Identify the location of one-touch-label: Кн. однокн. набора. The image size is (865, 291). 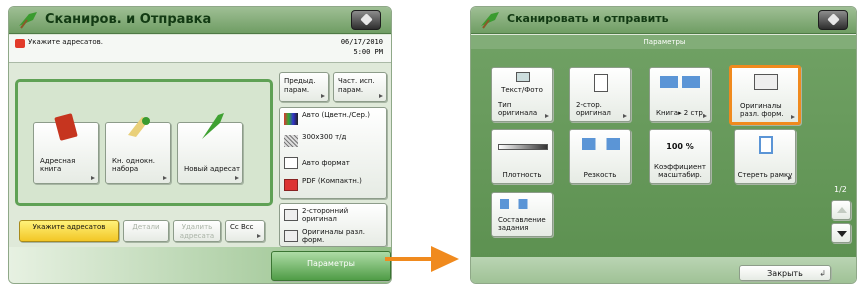
(134, 165).